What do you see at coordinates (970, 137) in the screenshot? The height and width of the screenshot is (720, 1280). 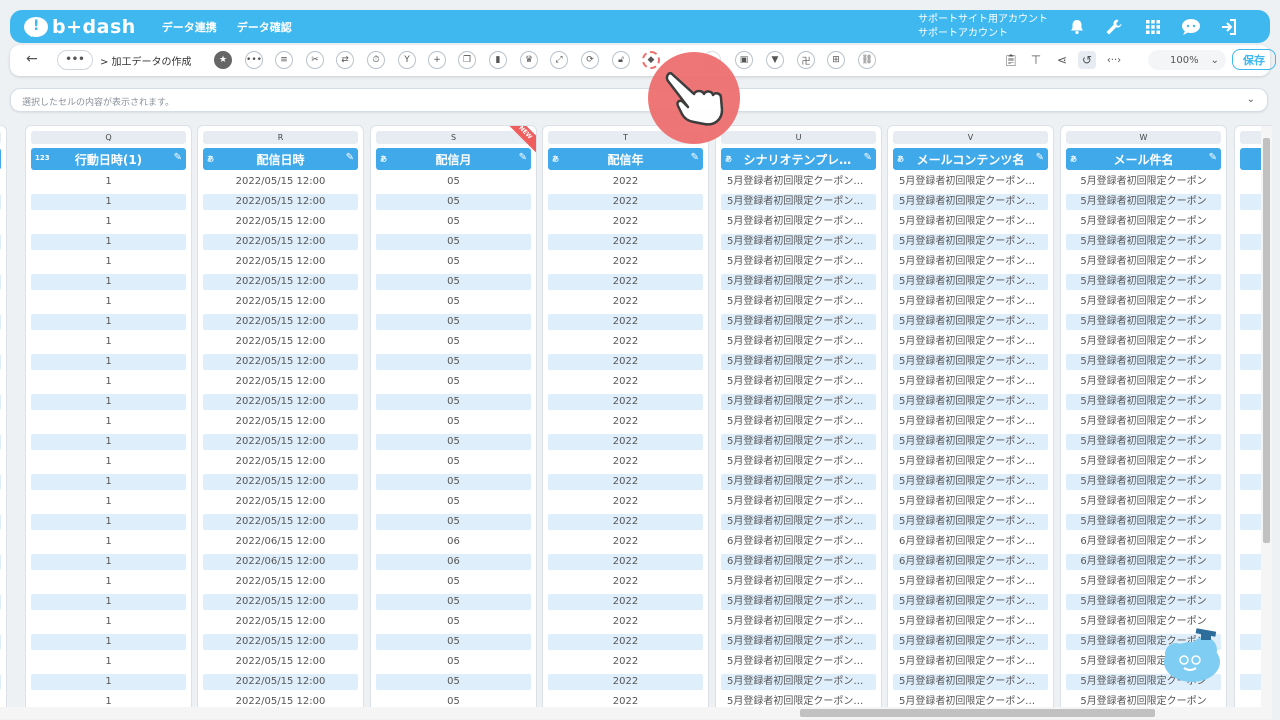 I see `column-letter: V` at bounding box center [970, 137].